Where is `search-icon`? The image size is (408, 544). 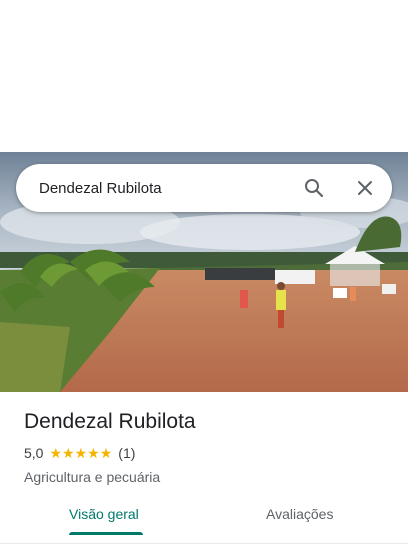 search-icon is located at coordinates (314, 188).